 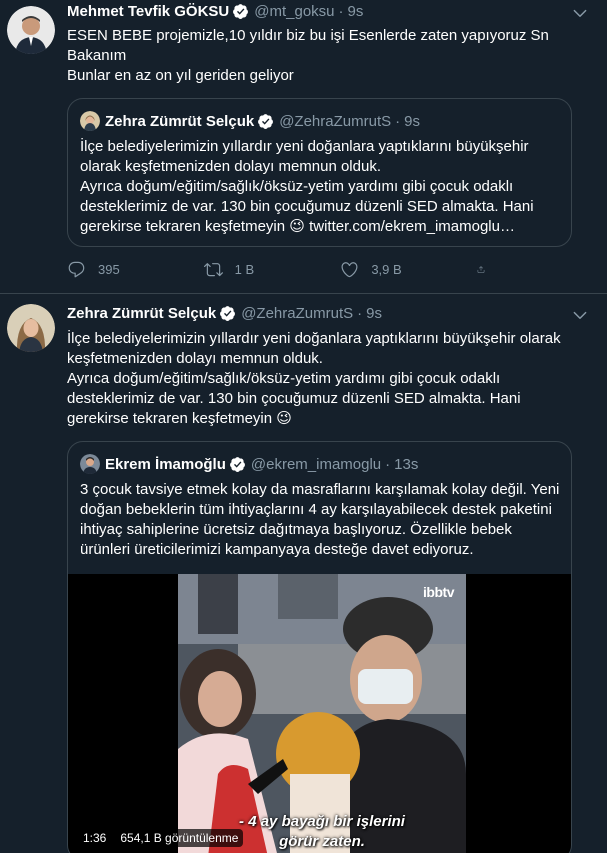 I want to click on quoted-author-name: Ekrem İmamoğlu, so click(x=165, y=464).